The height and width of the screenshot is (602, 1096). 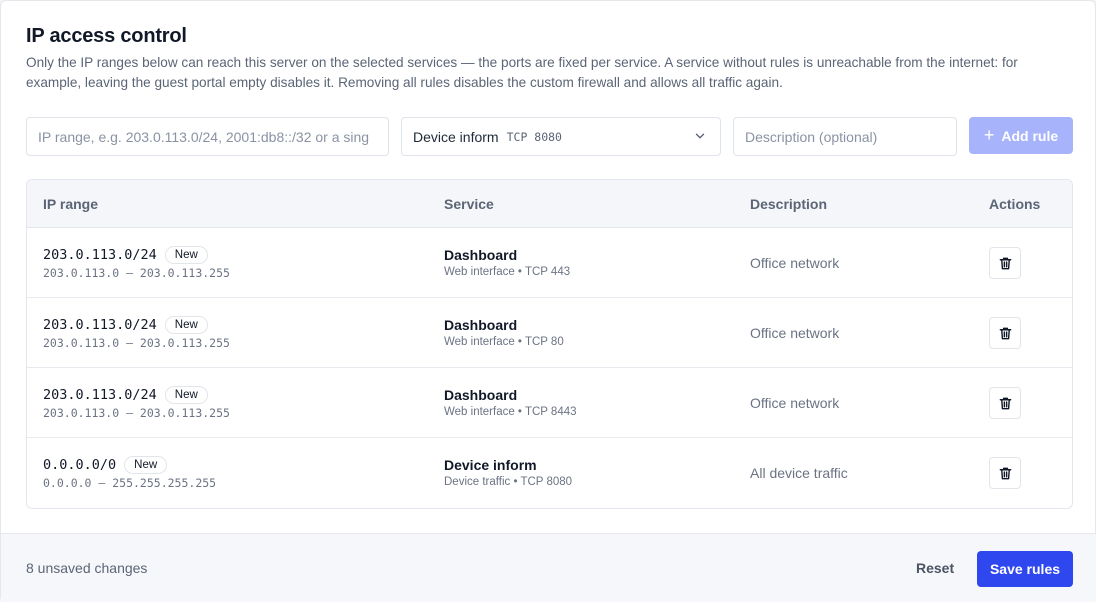 What do you see at coordinates (1025, 569) in the screenshot?
I see `save-rules-button: Save rules` at bounding box center [1025, 569].